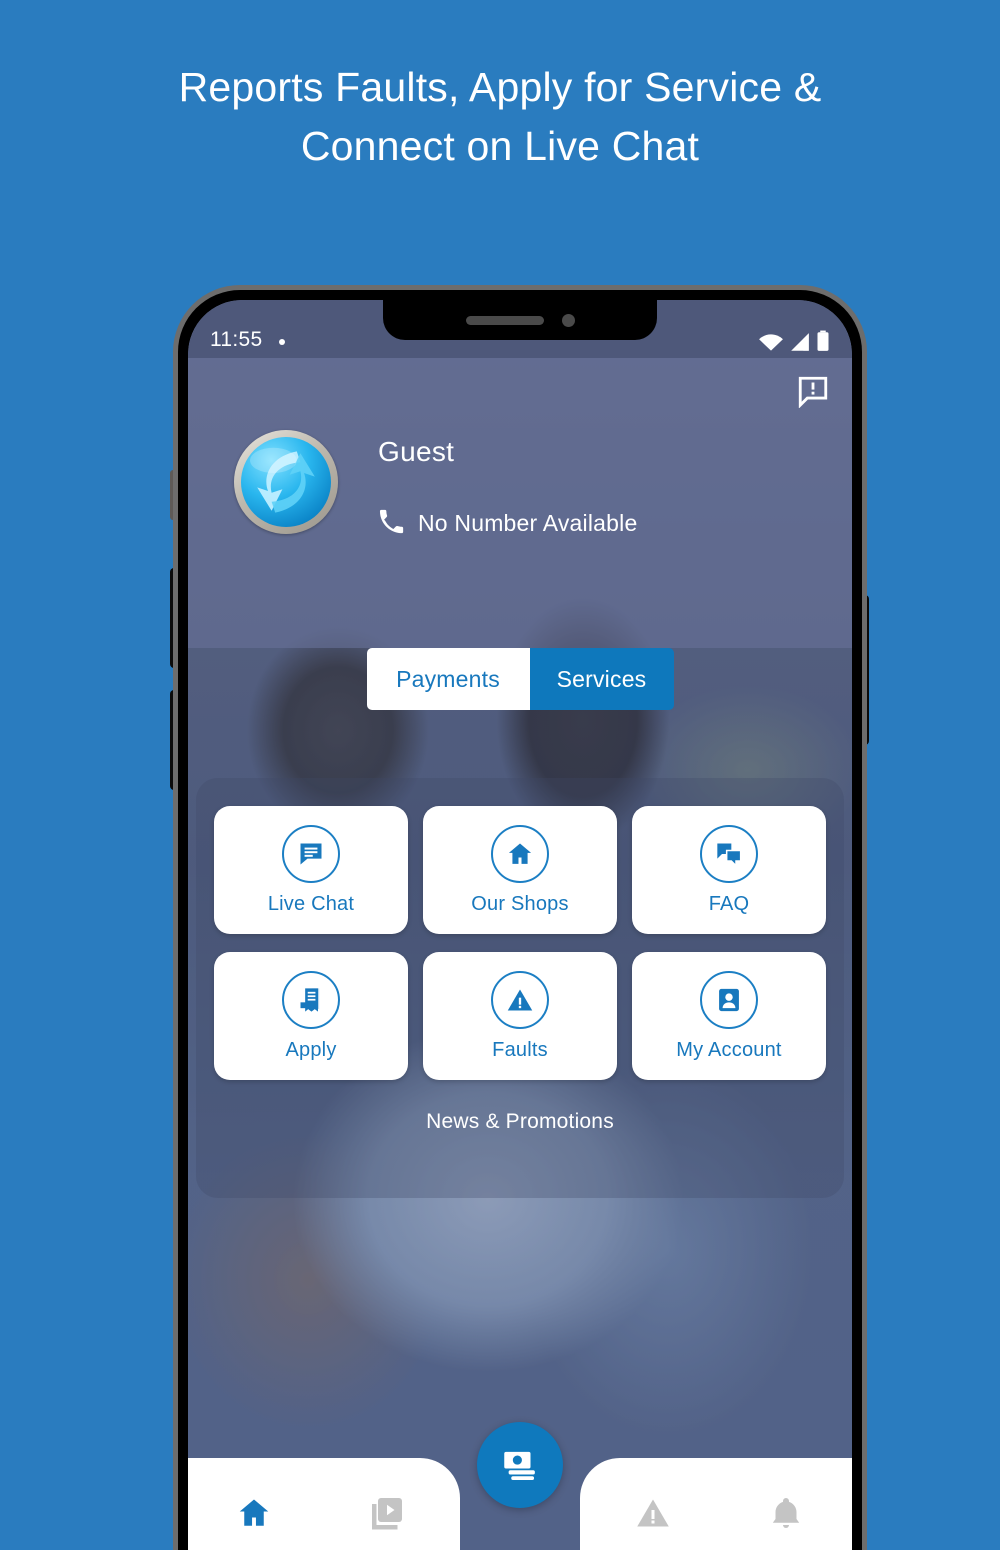  I want to click on service-tile-faults: Faults, so click(520, 1016).